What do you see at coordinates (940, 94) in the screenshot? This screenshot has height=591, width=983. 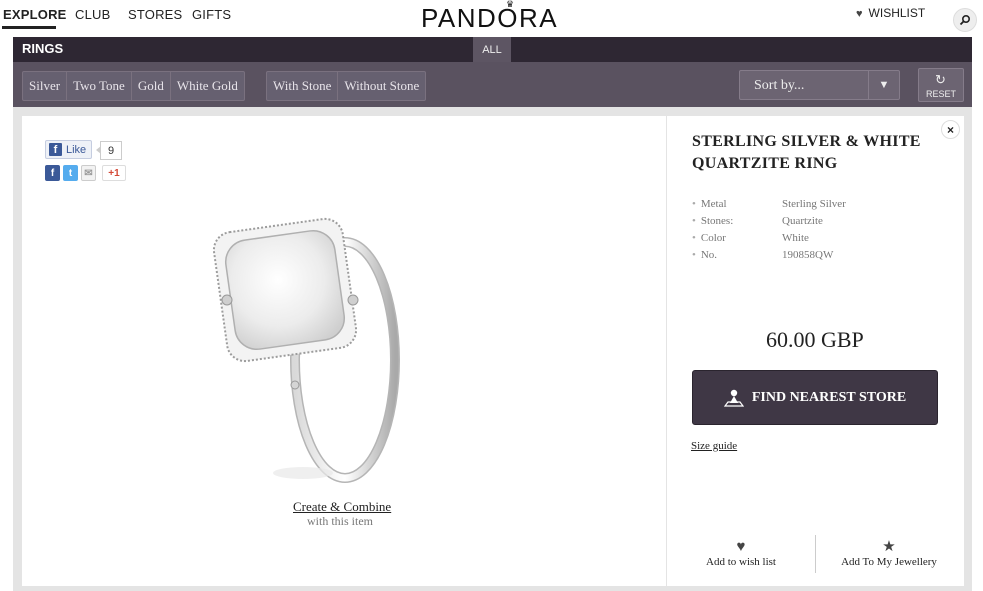 I see `reset-label: RESET` at bounding box center [940, 94].